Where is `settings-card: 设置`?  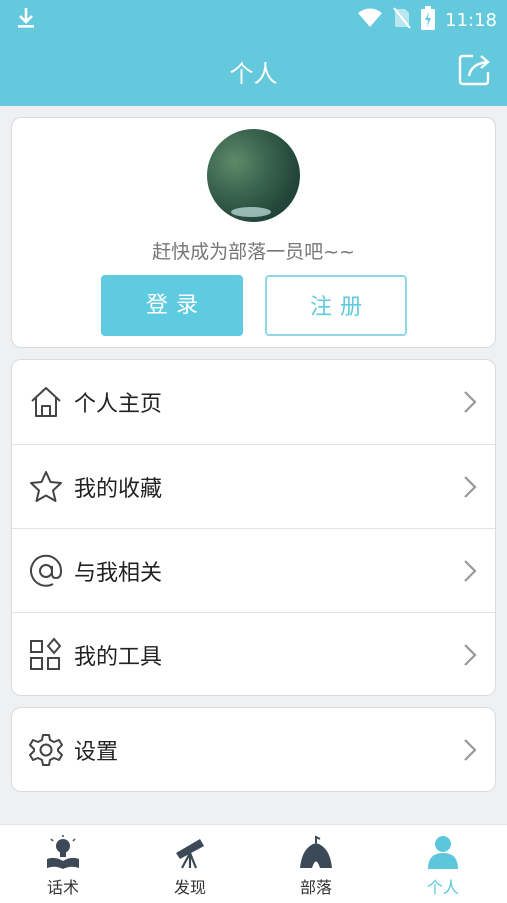 settings-card: 设置 is located at coordinates (253, 749).